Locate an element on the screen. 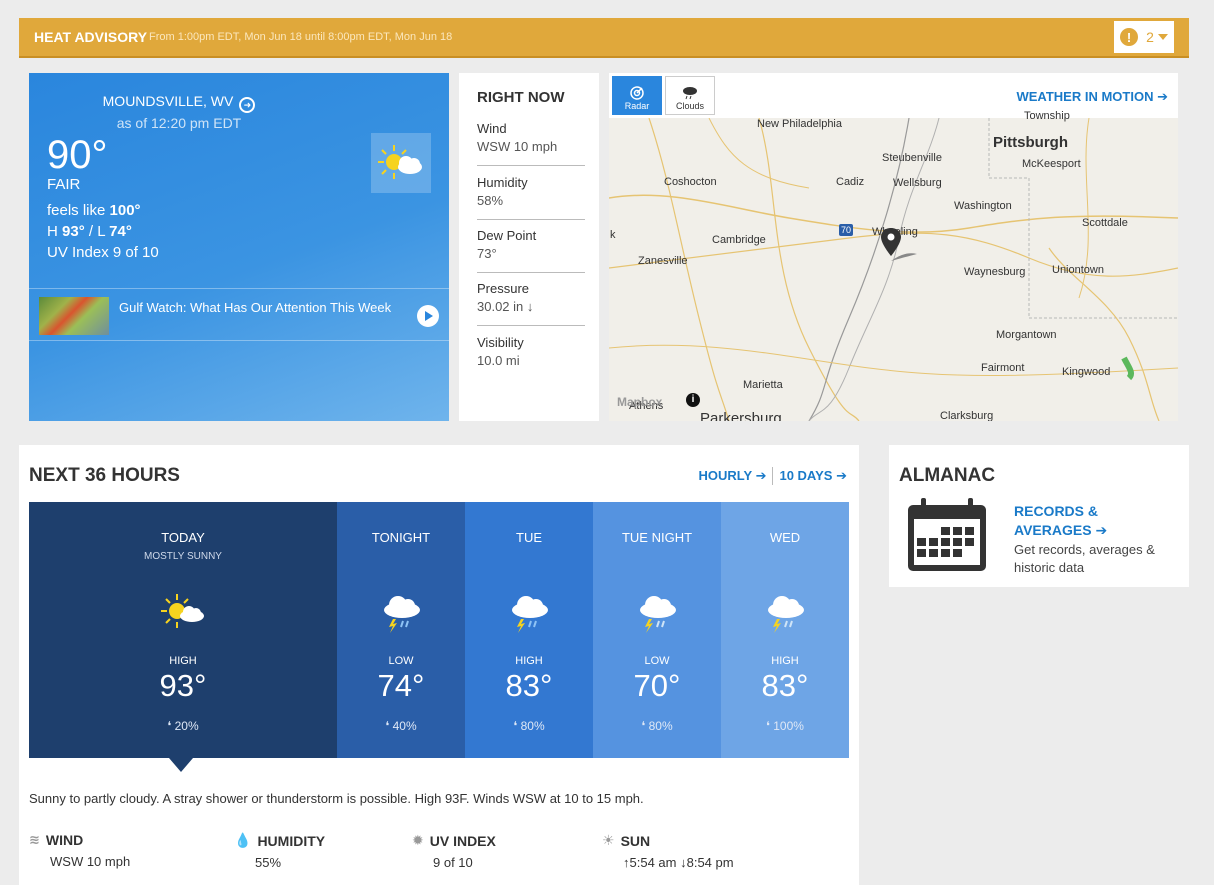 This screenshot has height=885, width=1214. selected-period-pointer is located at coordinates (181, 765).